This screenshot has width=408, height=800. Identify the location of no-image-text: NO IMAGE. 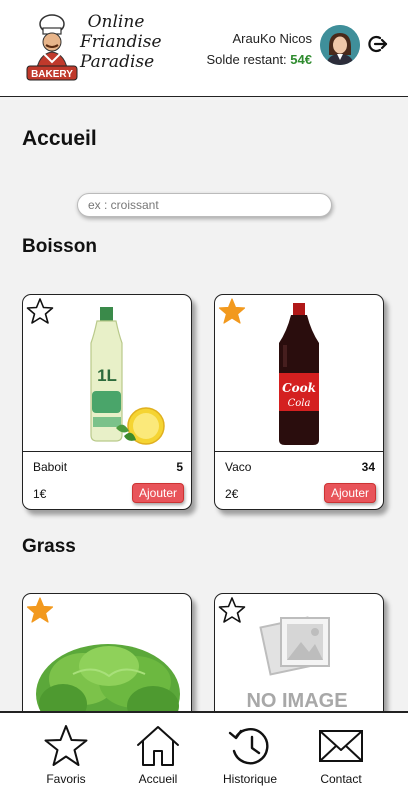
(296, 701).